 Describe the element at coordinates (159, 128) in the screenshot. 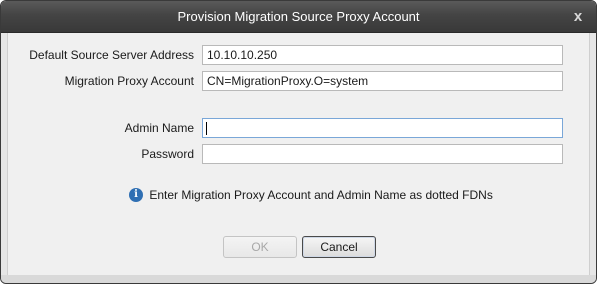

I see `admin-name-label: Admin Name` at that location.